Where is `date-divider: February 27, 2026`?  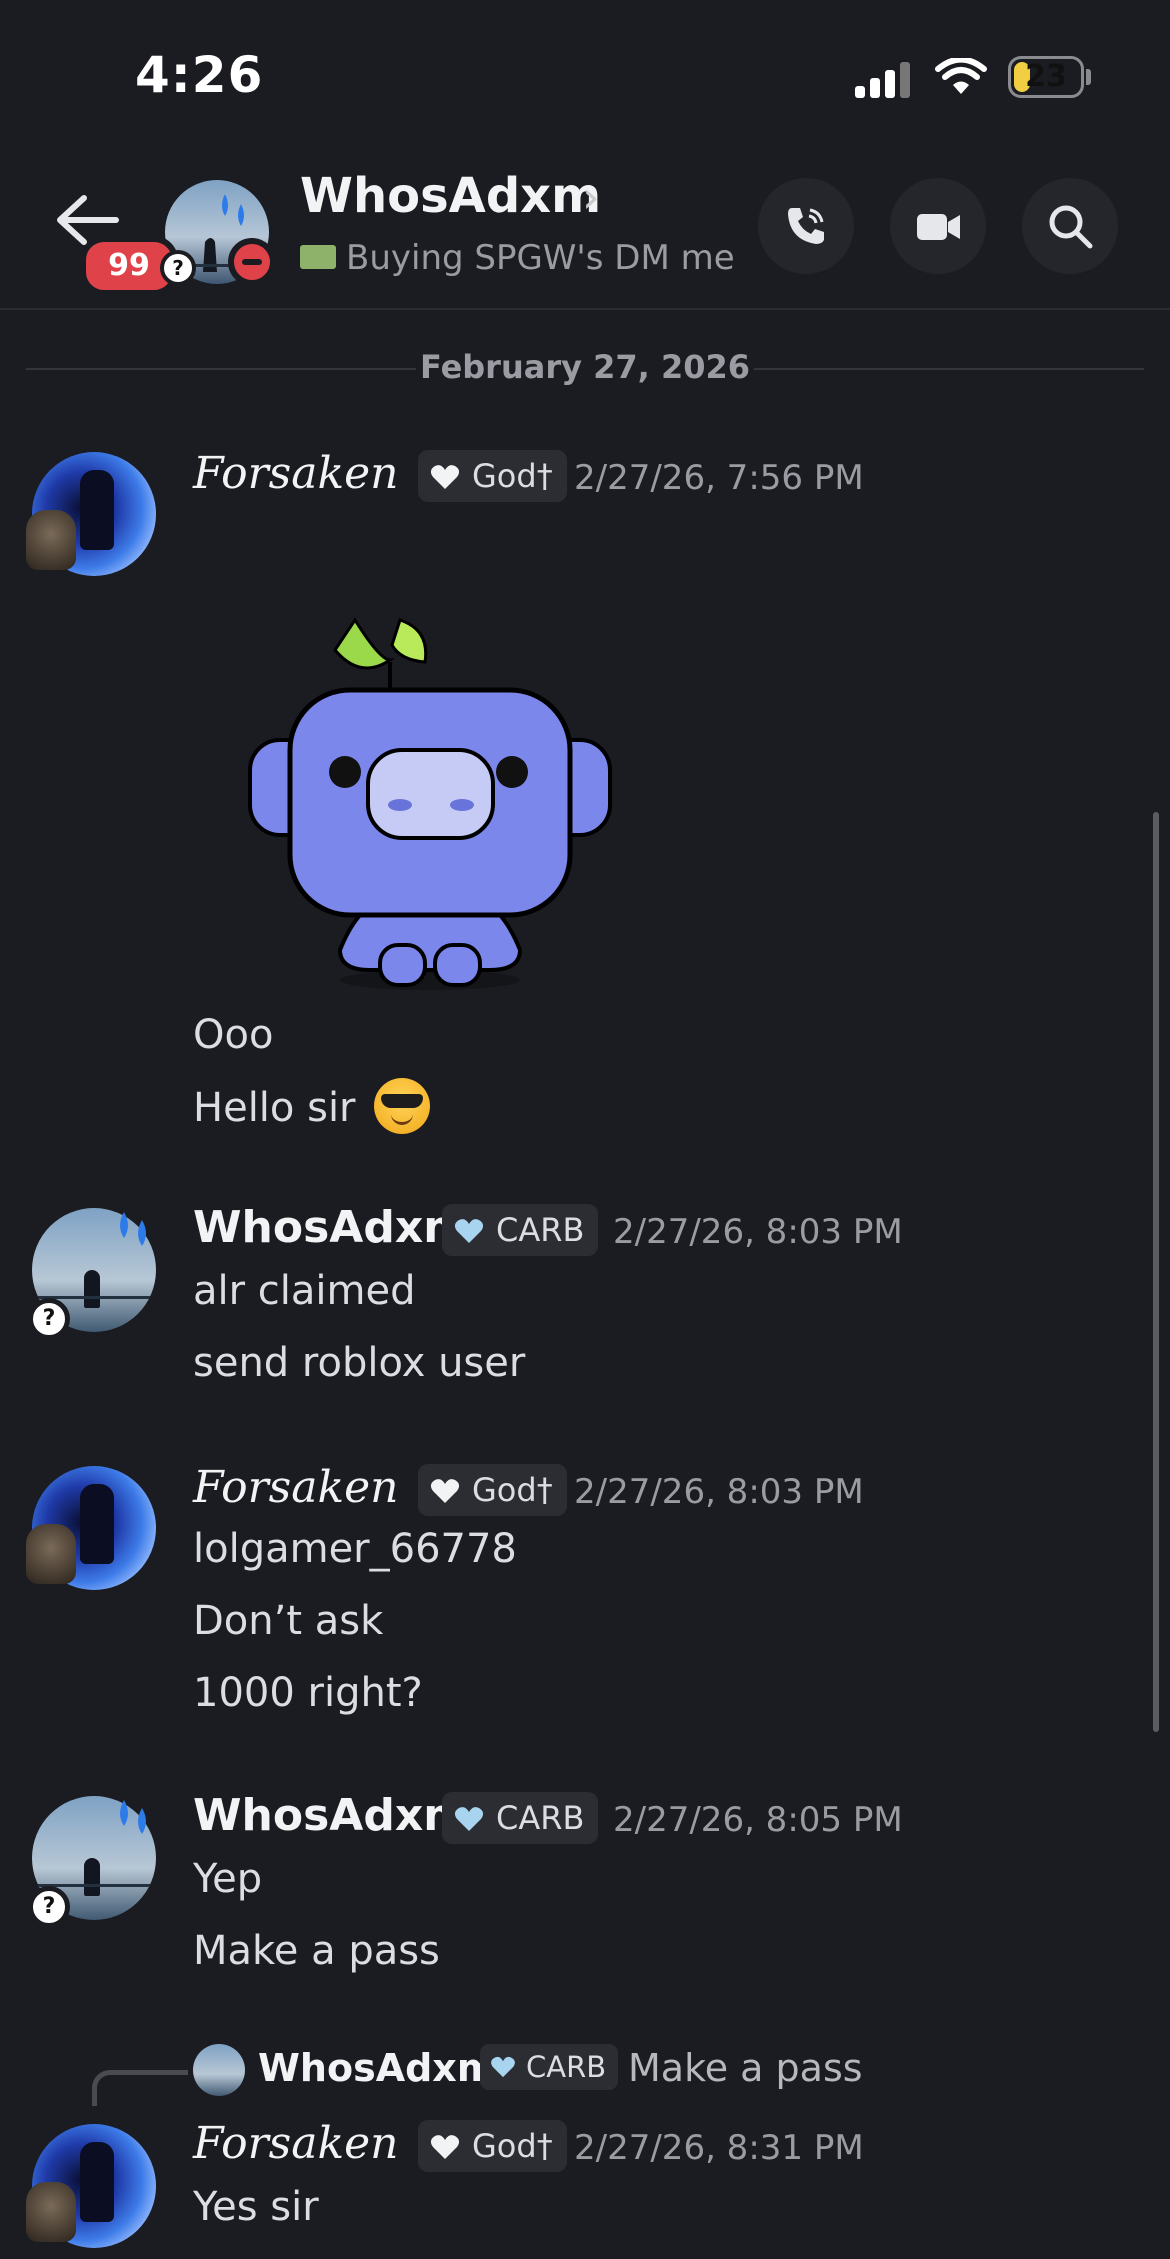 date-divider: February 27, 2026 is located at coordinates (585, 365).